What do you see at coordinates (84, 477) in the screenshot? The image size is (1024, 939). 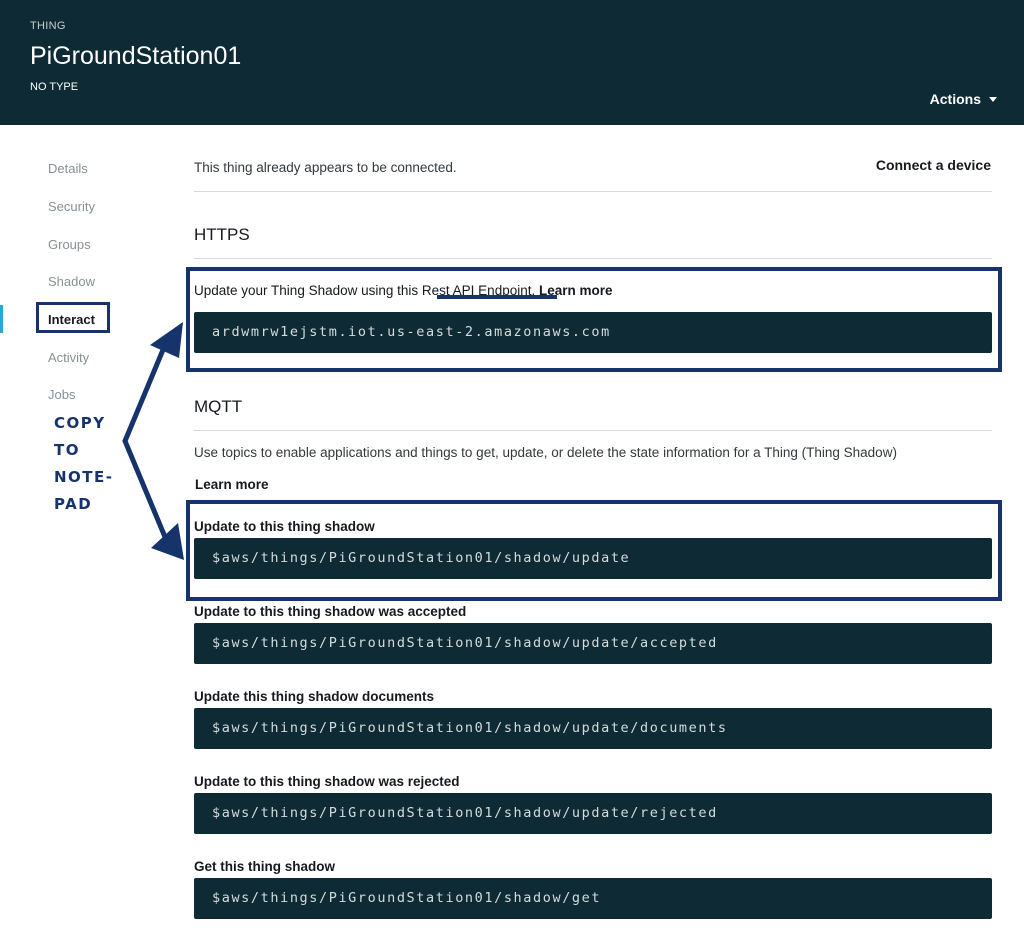 I see `annotation-line: NOTE-` at bounding box center [84, 477].